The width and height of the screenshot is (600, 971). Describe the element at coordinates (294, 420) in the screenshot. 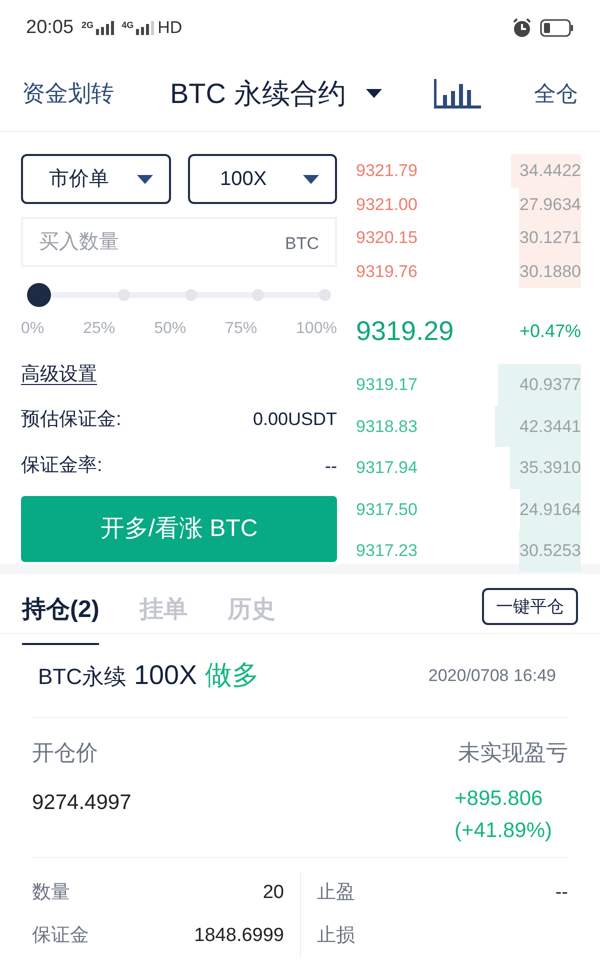

I see `info-value: 0.00USDT` at that location.